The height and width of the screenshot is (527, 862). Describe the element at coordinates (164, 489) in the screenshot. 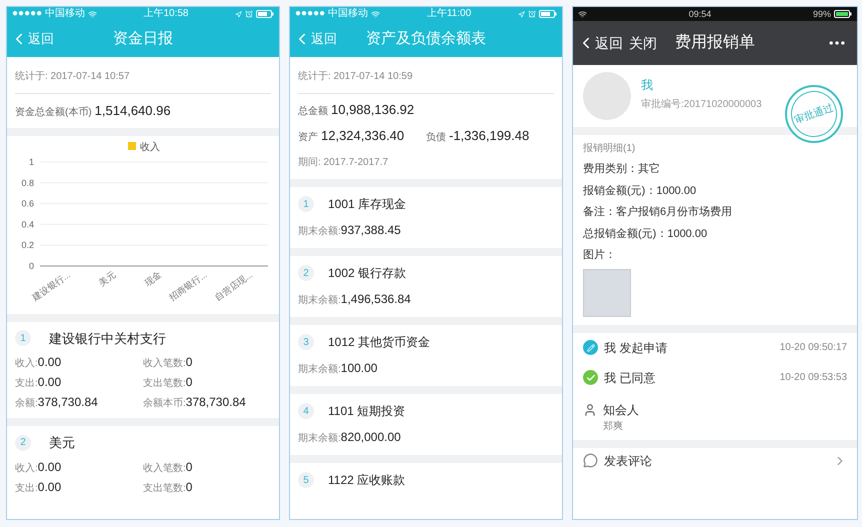

I see `field-label: 支出笔数:` at that location.